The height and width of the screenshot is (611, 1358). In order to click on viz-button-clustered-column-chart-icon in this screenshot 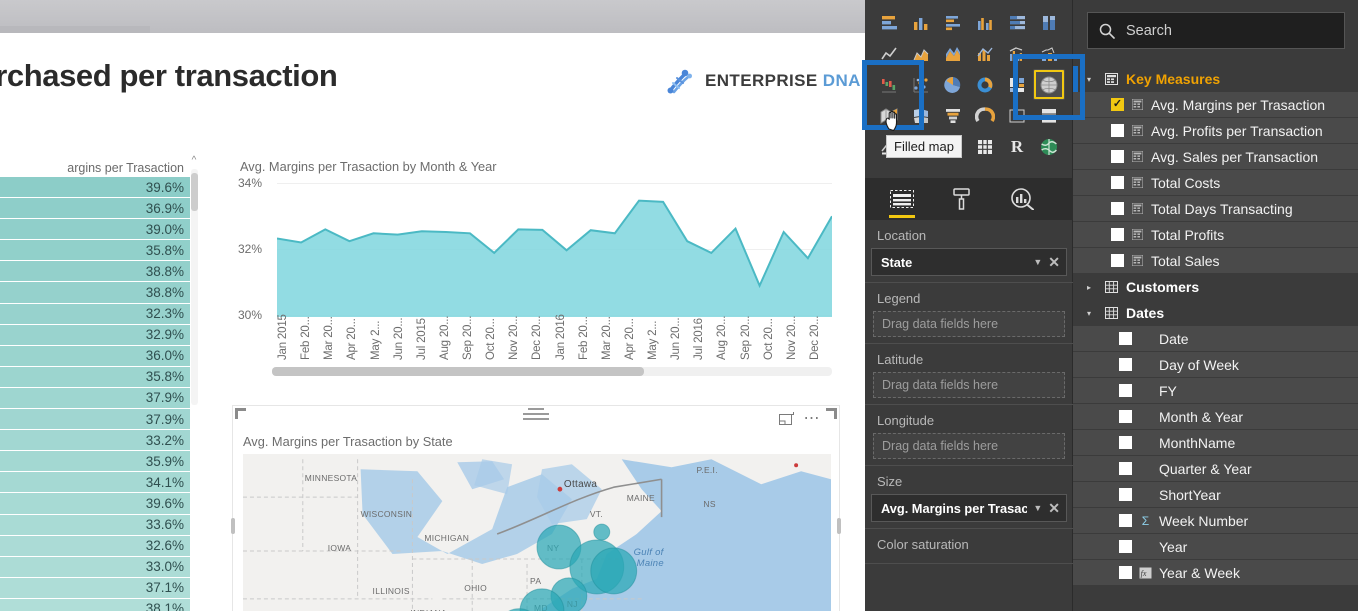, I will do `click(985, 22)`.